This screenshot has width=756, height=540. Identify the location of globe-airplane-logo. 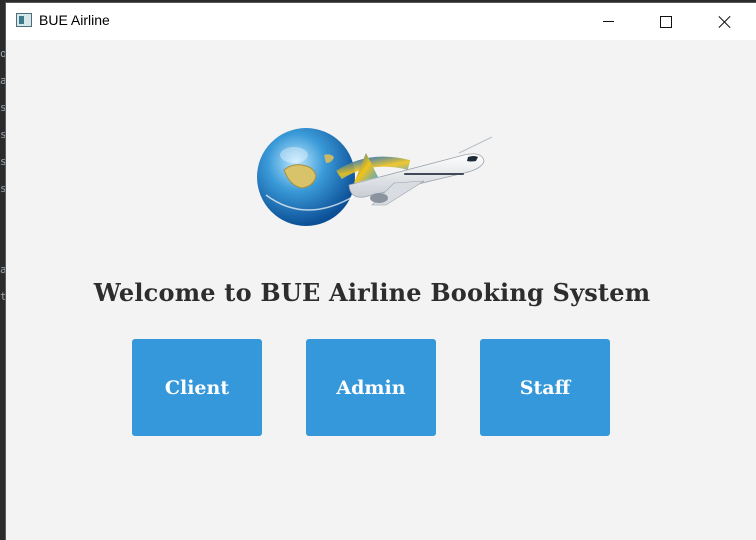
(375, 177).